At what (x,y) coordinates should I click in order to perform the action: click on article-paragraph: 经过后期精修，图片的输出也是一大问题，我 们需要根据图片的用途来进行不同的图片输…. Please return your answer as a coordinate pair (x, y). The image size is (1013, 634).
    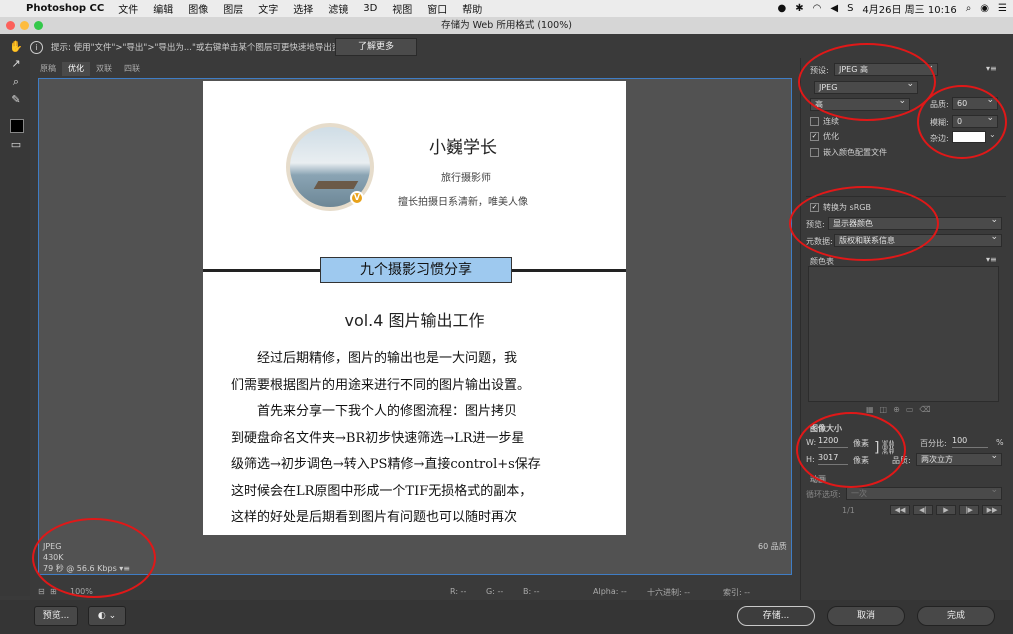
    Looking at the image, I should click on (418, 439).